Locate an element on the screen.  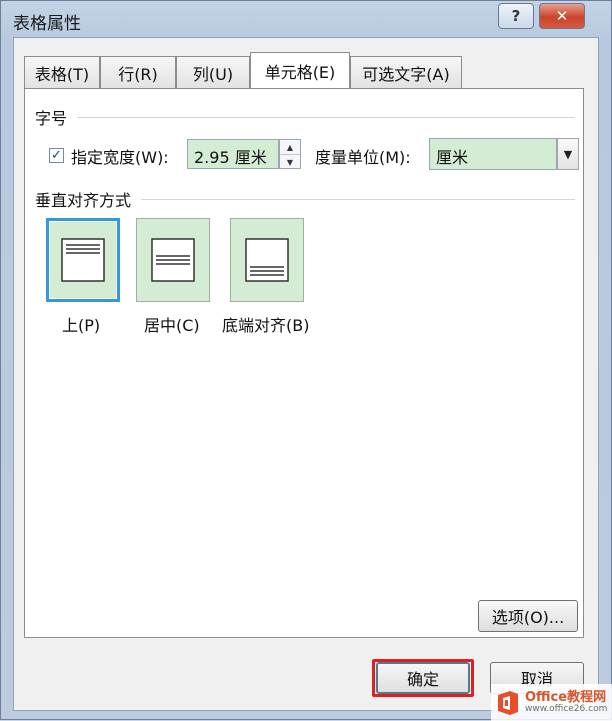
align-center-button is located at coordinates (173, 260).